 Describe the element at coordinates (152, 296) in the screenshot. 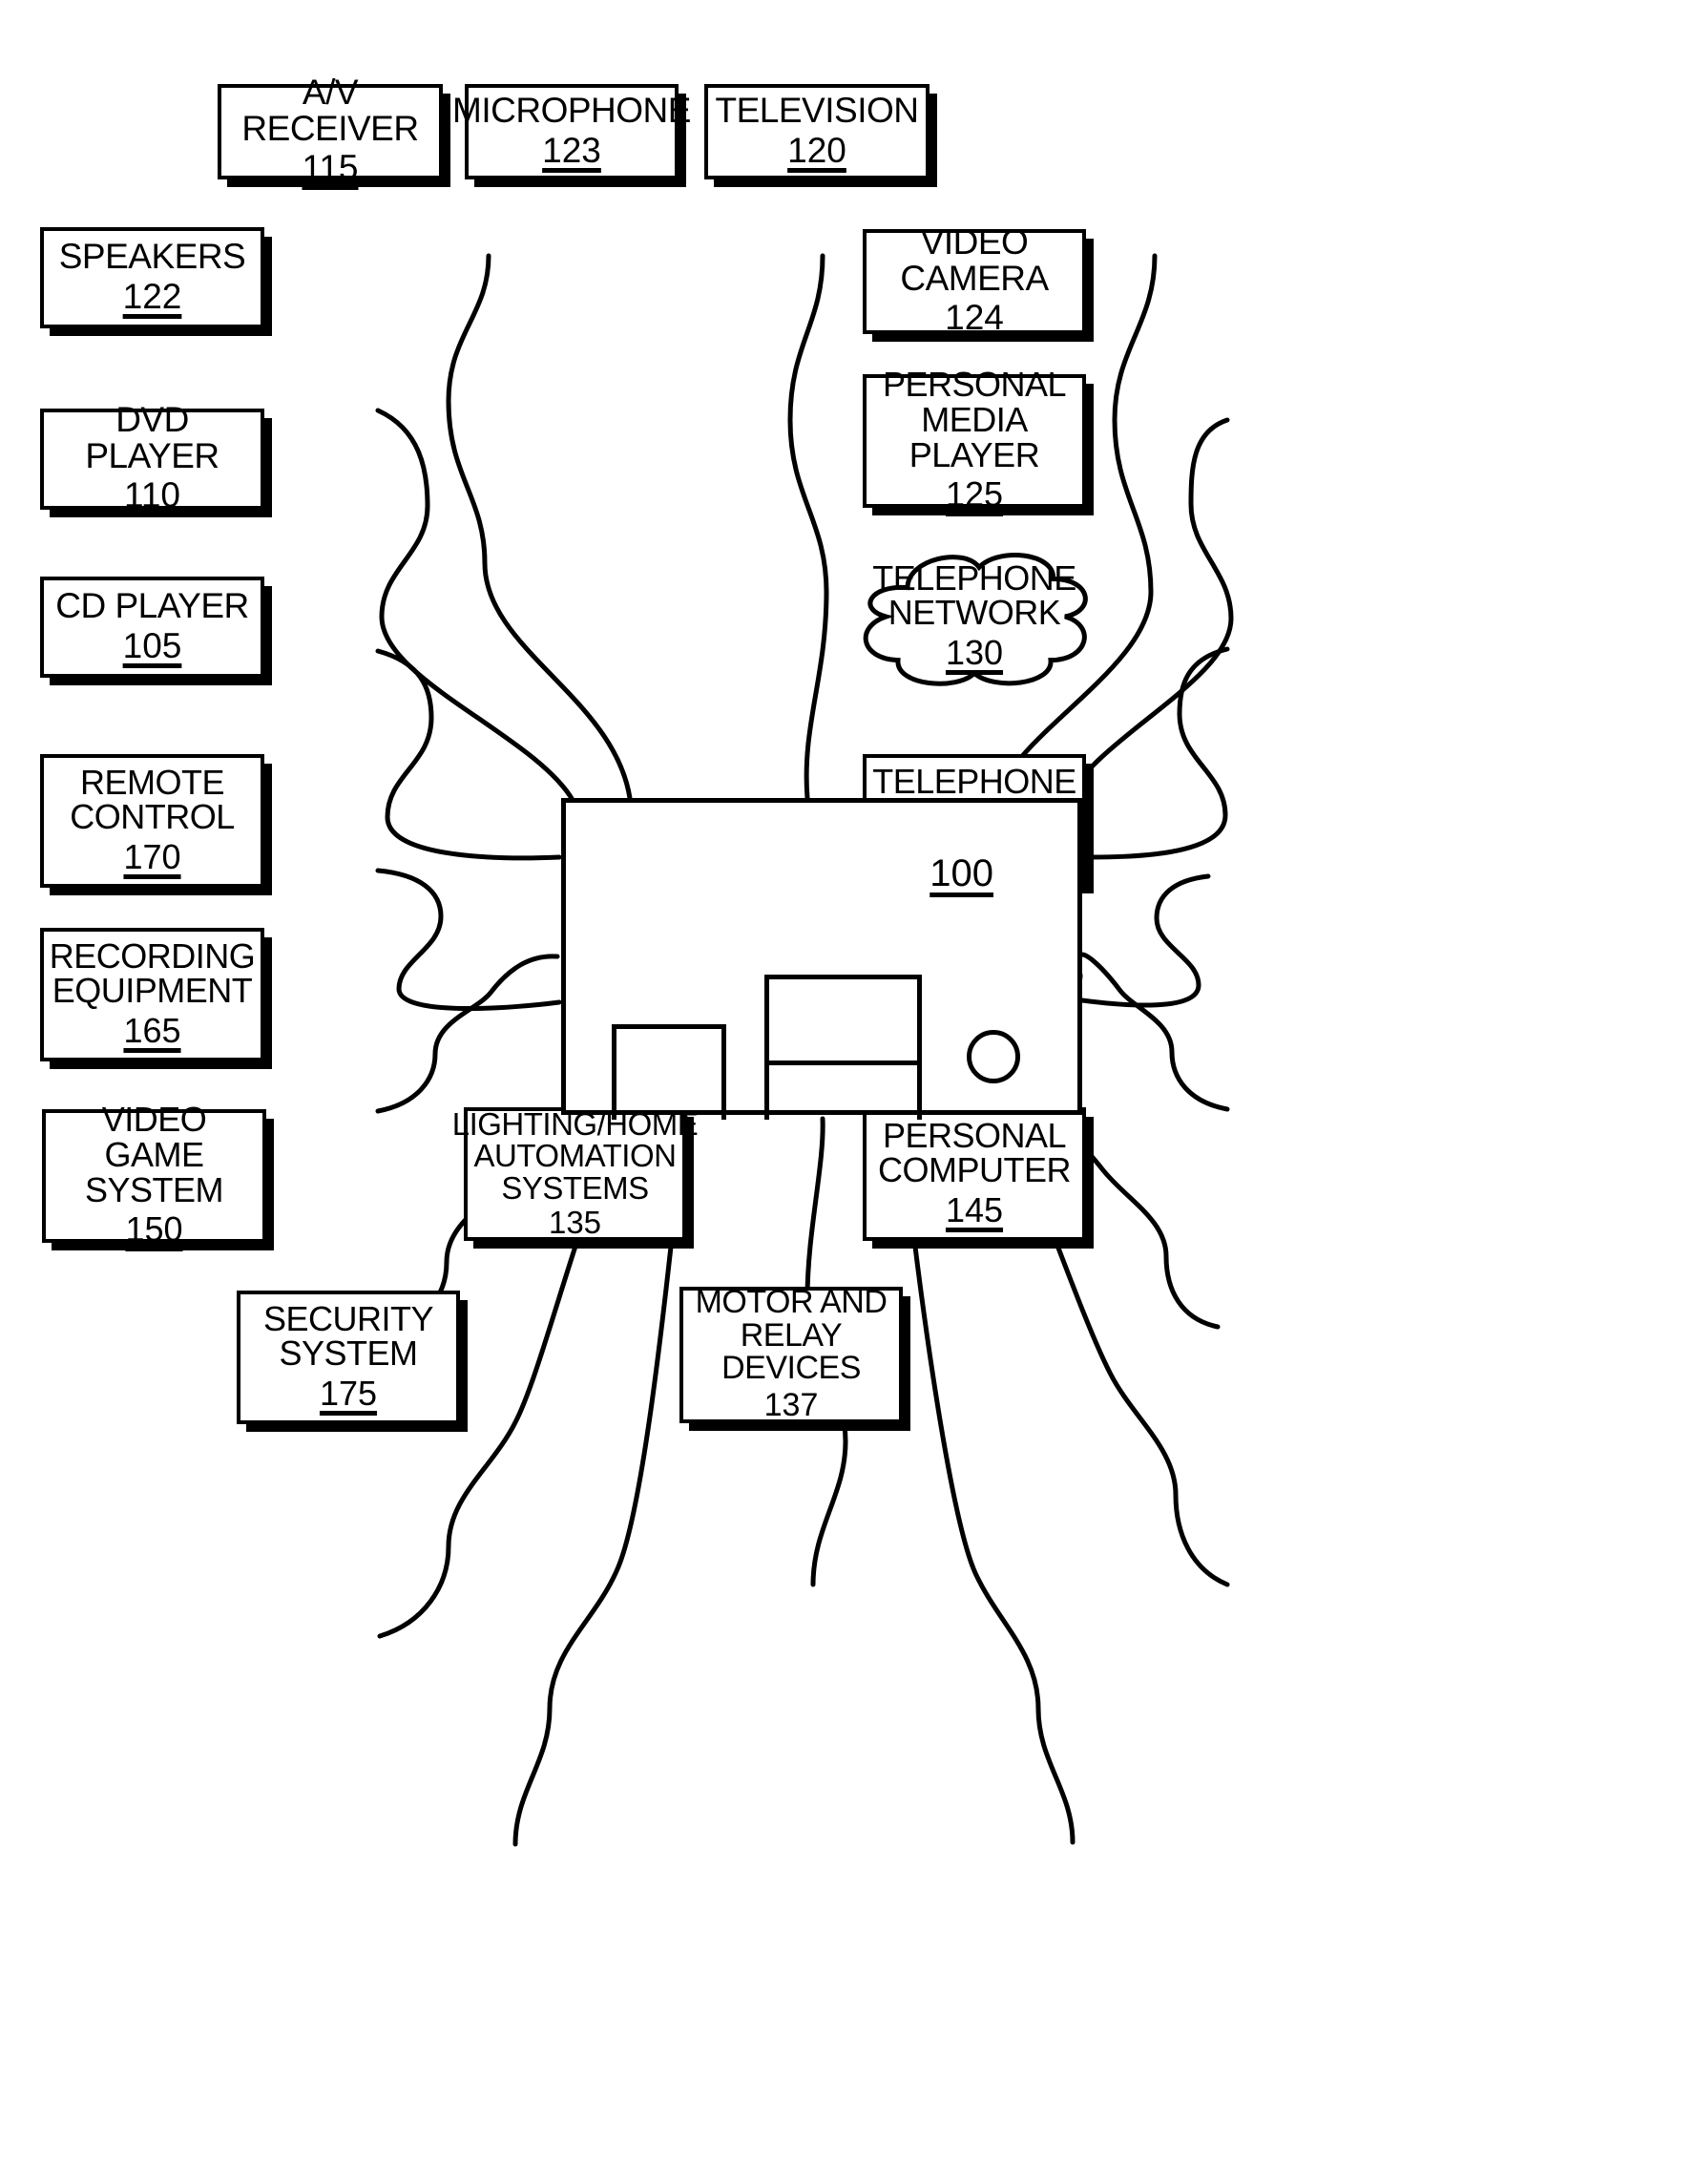

I see `node-reference-speakers: 122` at that location.